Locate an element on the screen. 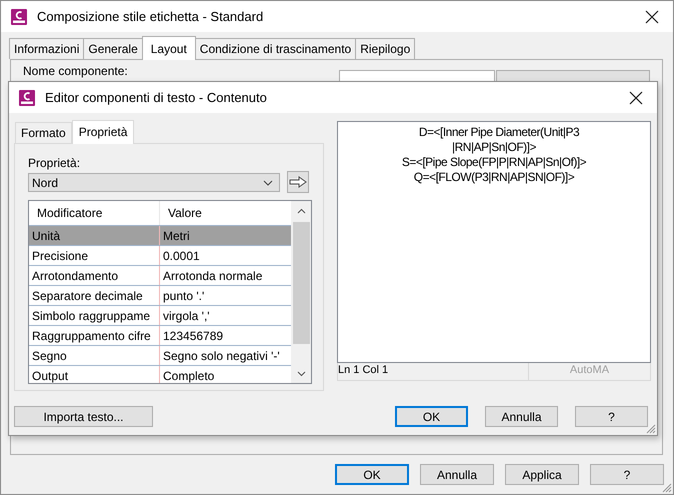 Image resolution: width=674 pixels, height=495 pixels. scrollbar-thumb is located at coordinates (301, 283).